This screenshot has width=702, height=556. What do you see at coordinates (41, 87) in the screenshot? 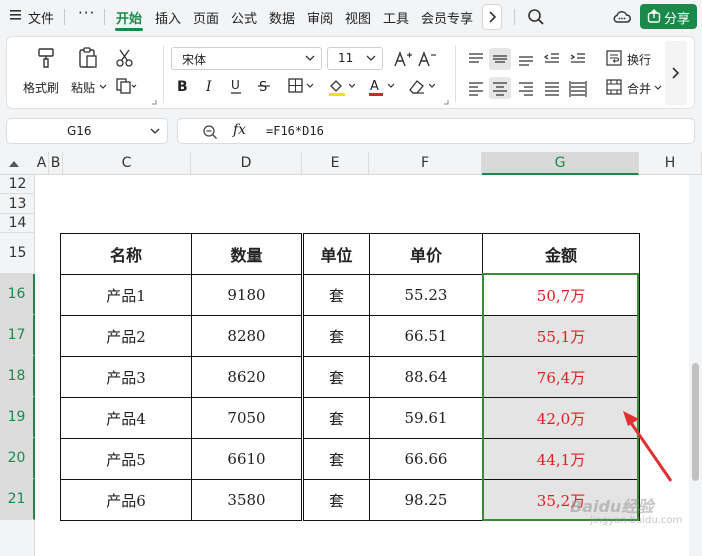
I see `format-painter-label: 格式刷` at bounding box center [41, 87].